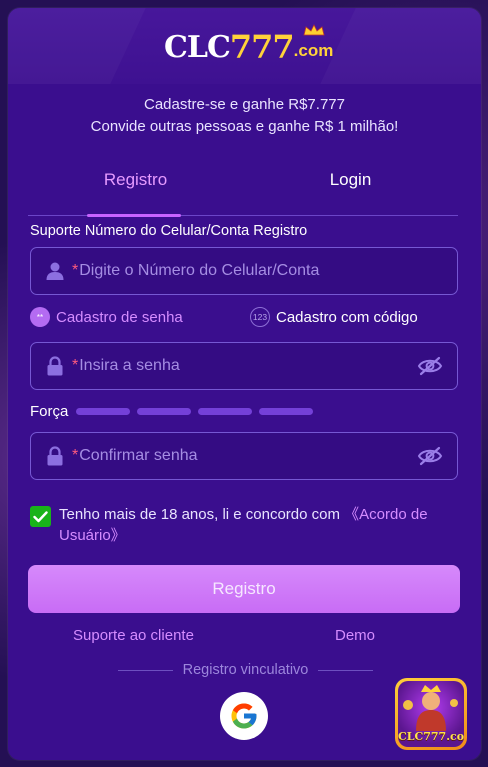  I want to click on user-icon, so click(55, 271).